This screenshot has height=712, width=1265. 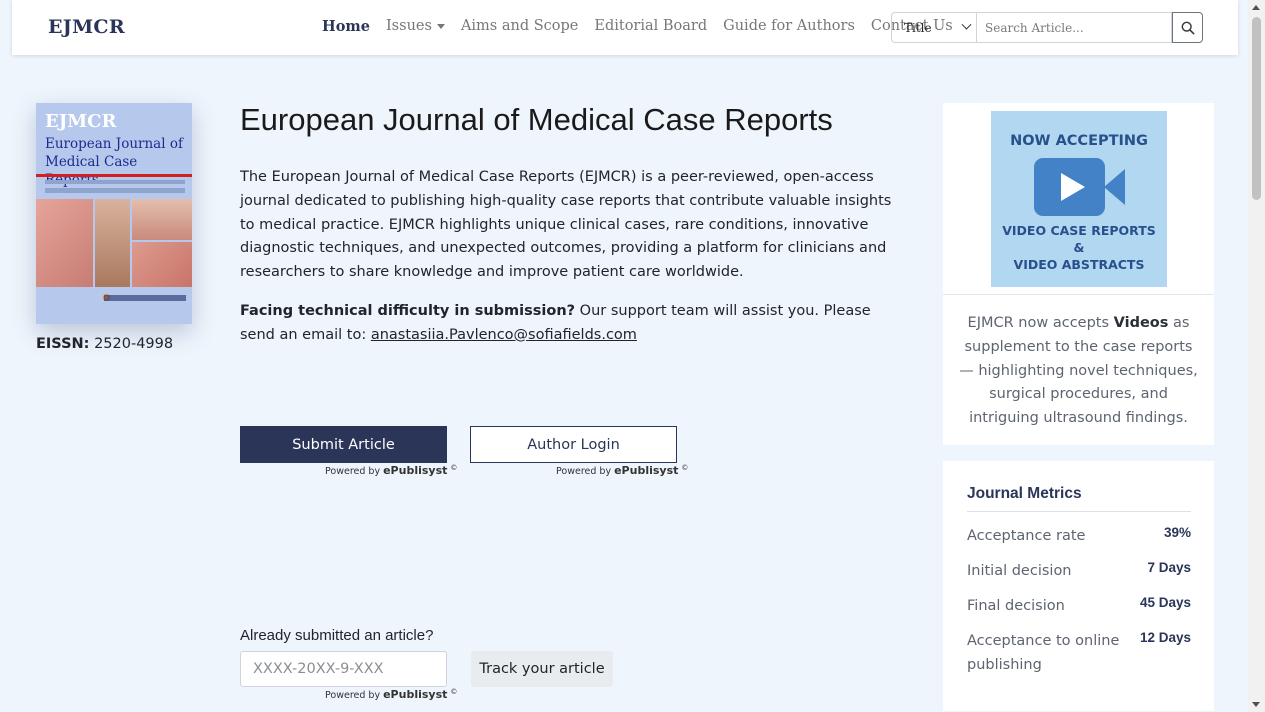 I want to click on banner-line-3: VIDEO ABSTRACTS, so click(x=1079, y=264).